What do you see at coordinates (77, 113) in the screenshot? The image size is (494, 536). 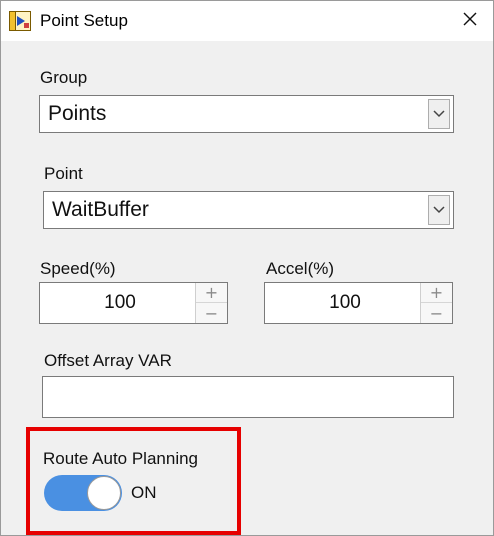 I see `group-selected-value: Points` at bounding box center [77, 113].